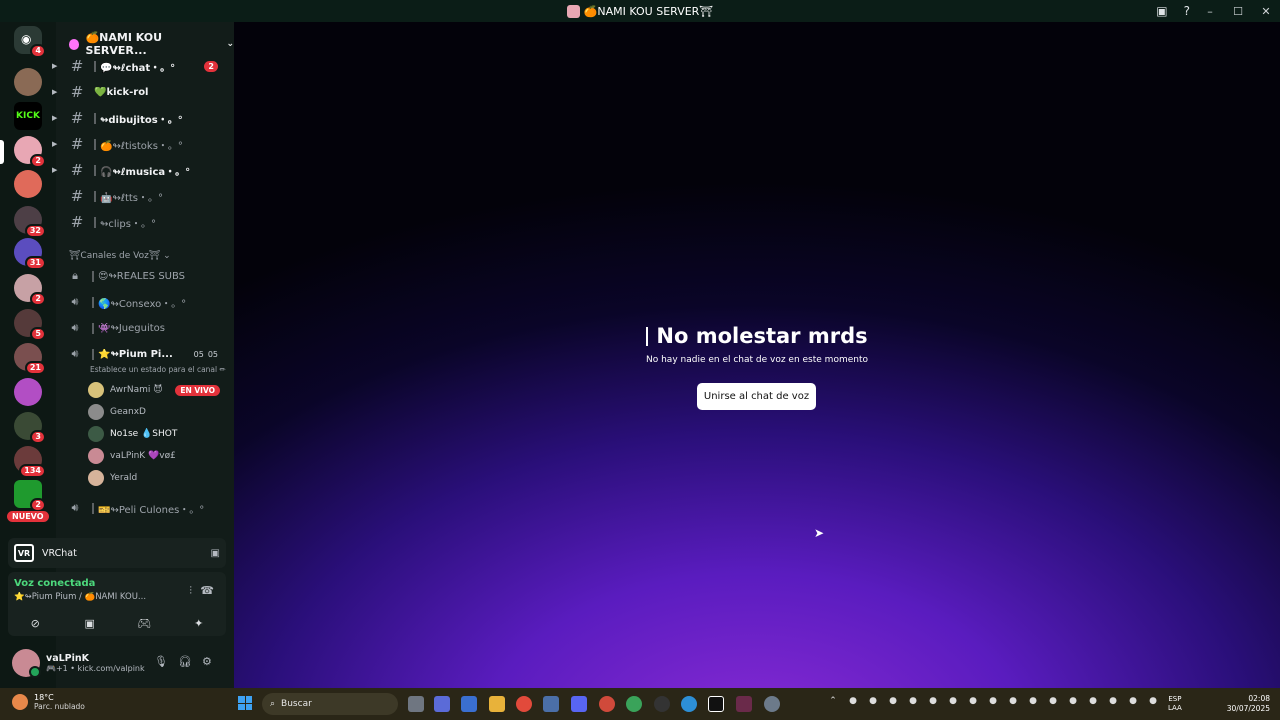 The width and height of the screenshot is (1280, 720). What do you see at coordinates (1266, 11) in the screenshot?
I see `close-button: ✕` at bounding box center [1266, 11].